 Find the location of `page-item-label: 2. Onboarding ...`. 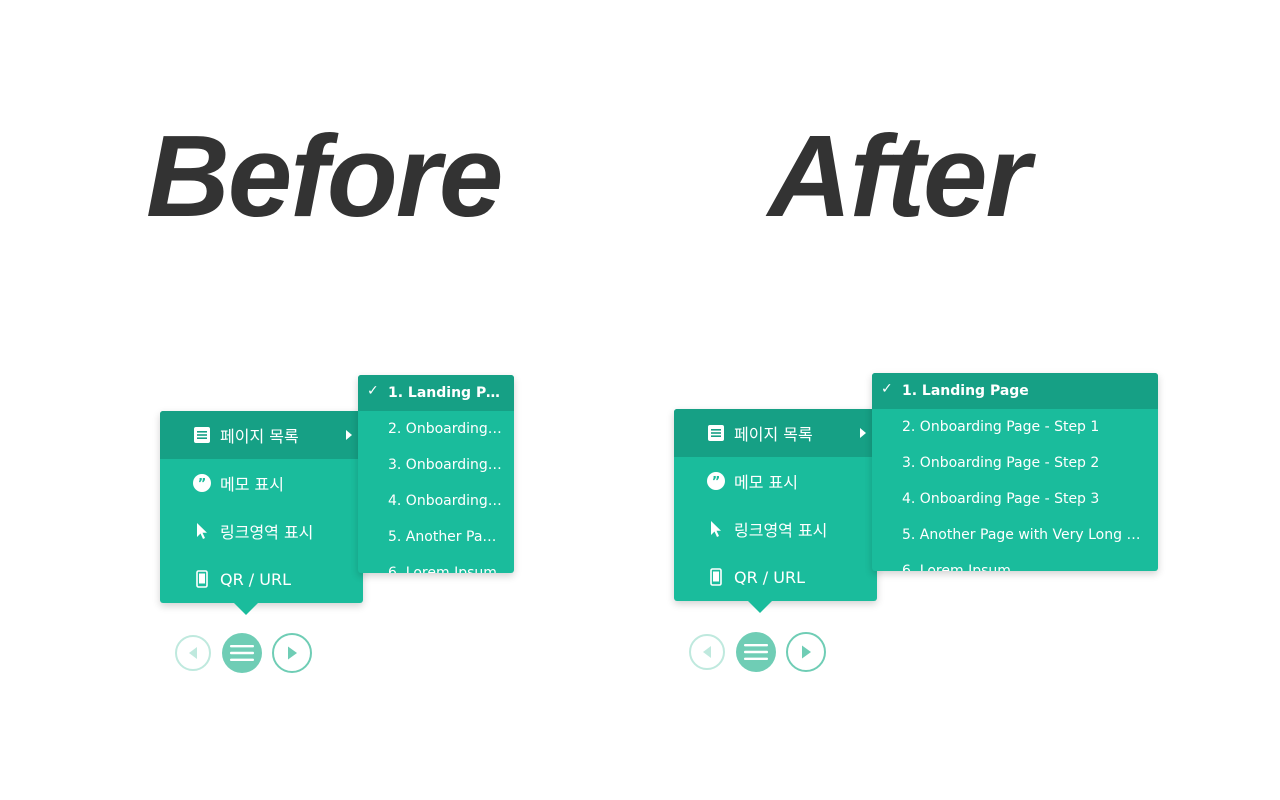

page-item-label: 2. Onboarding ... is located at coordinates (446, 429).